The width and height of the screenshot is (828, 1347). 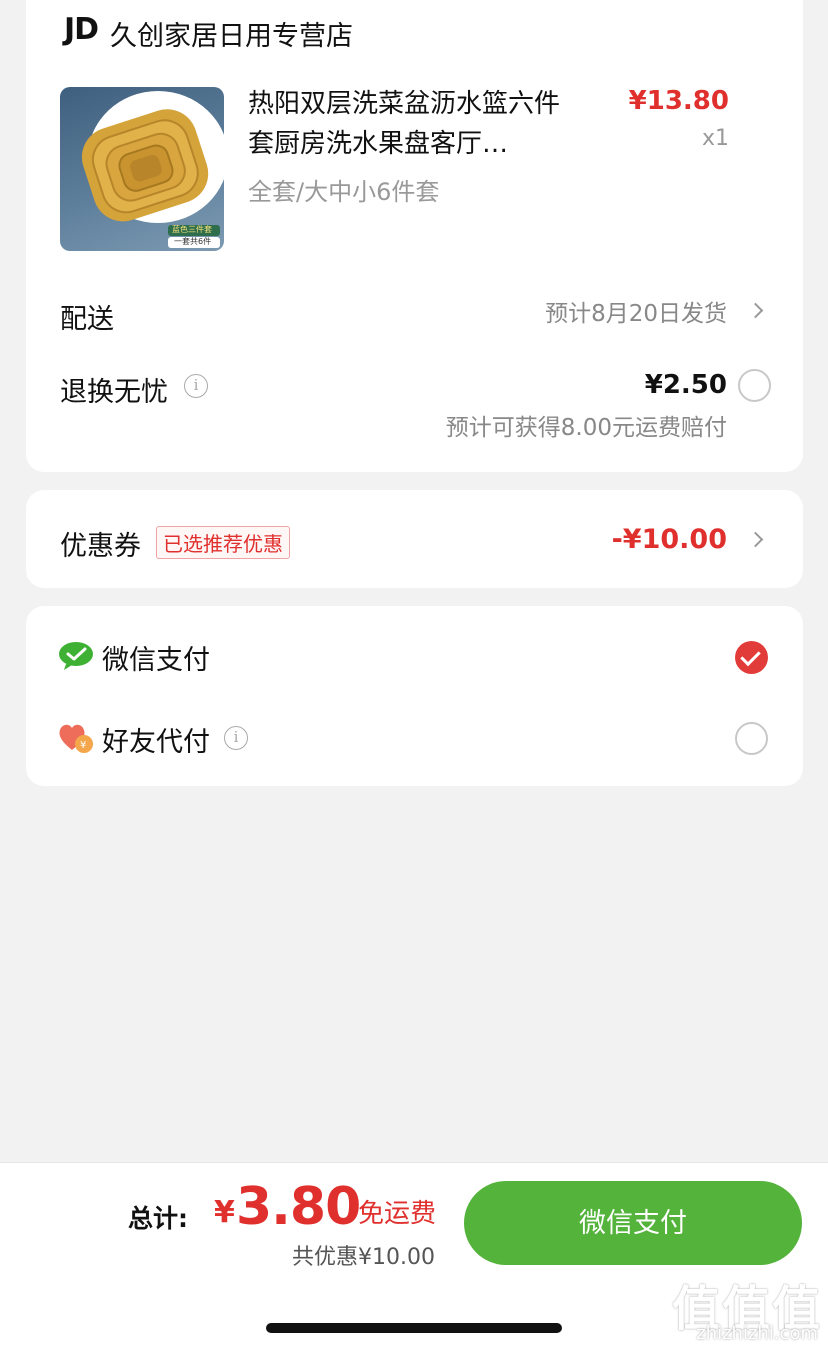 What do you see at coordinates (224, 1212) in the screenshot?
I see `total-currency: ¥` at bounding box center [224, 1212].